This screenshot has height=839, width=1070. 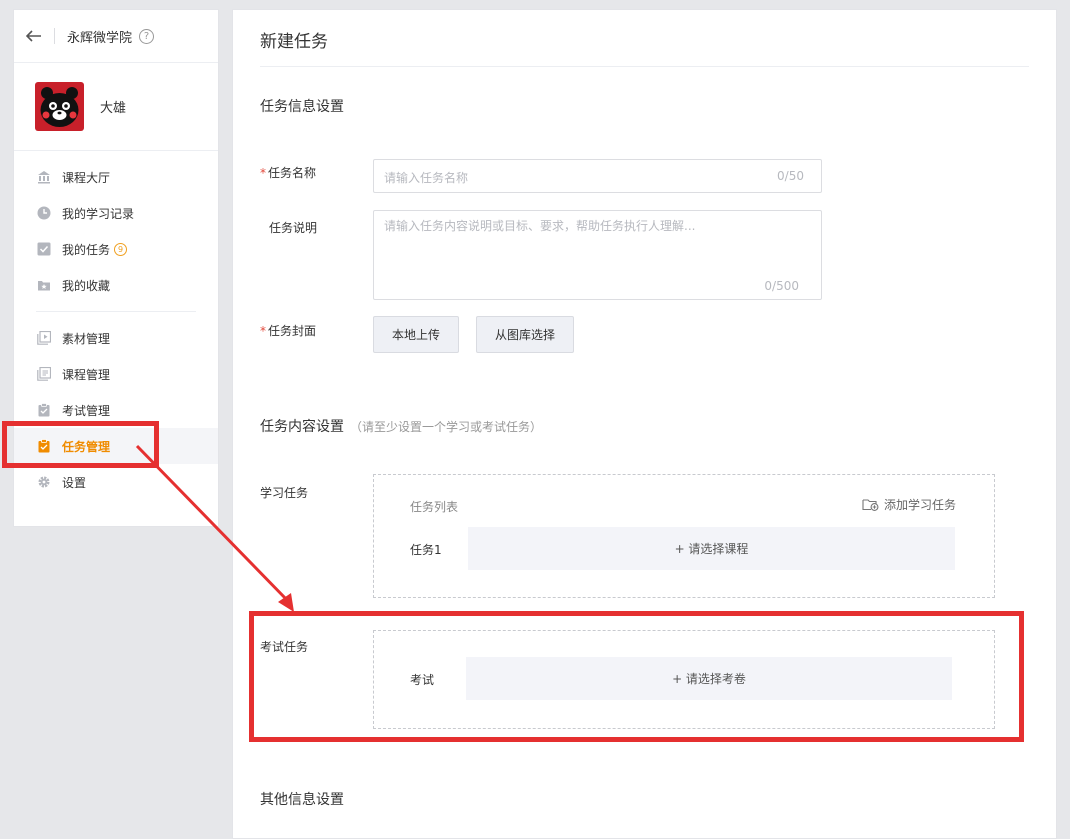 What do you see at coordinates (44, 338) in the screenshot?
I see `media-icon` at bounding box center [44, 338].